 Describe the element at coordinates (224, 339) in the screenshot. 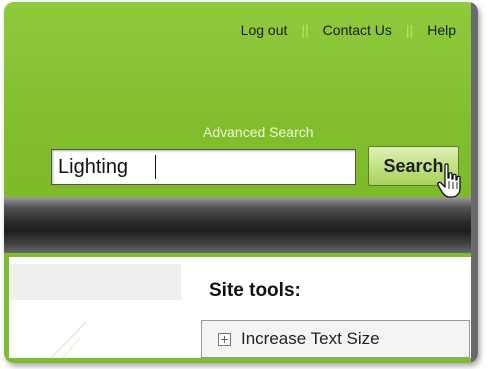

I see `plus-box-icon` at that location.